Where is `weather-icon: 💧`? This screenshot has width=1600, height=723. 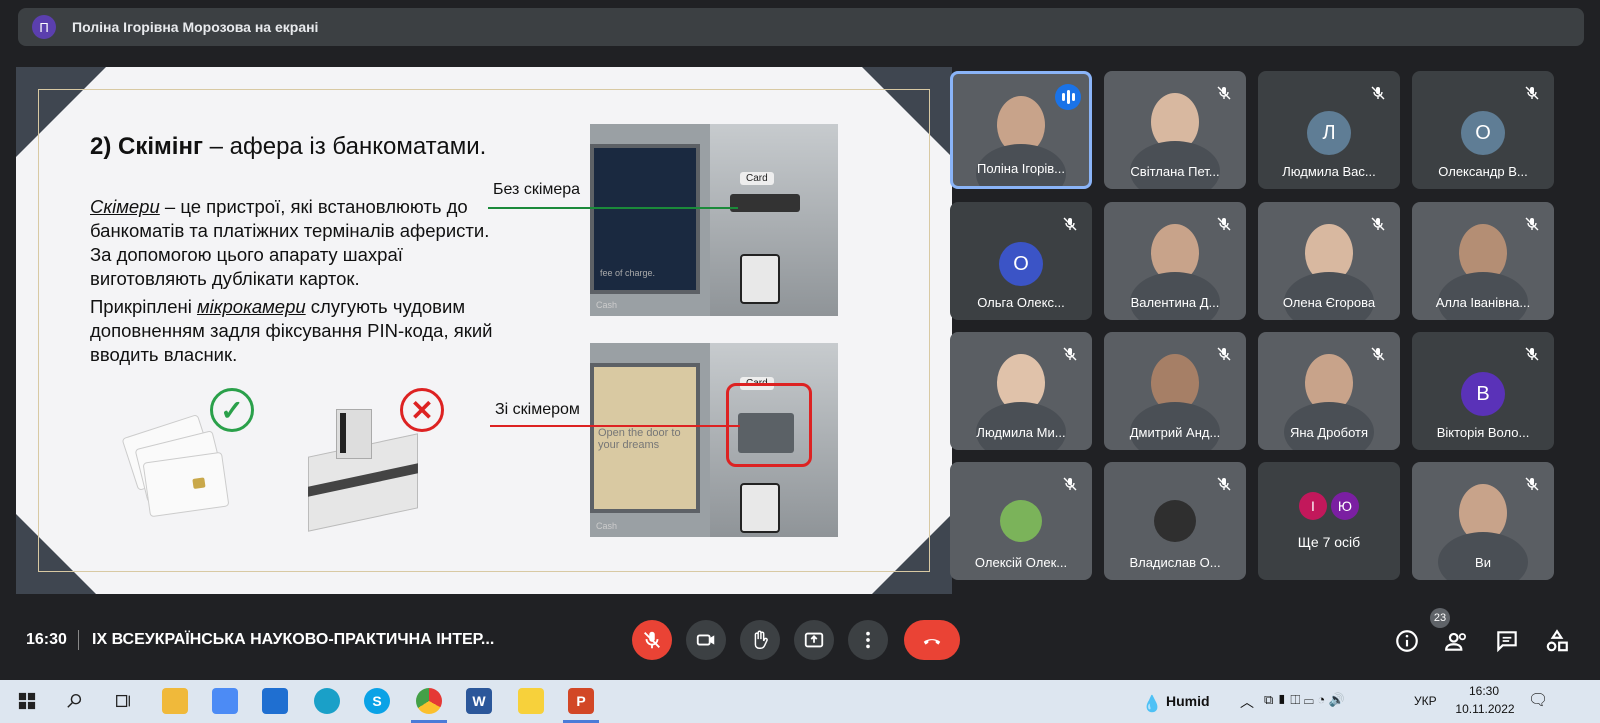
weather-icon: 💧 is located at coordinates (1152, 704).